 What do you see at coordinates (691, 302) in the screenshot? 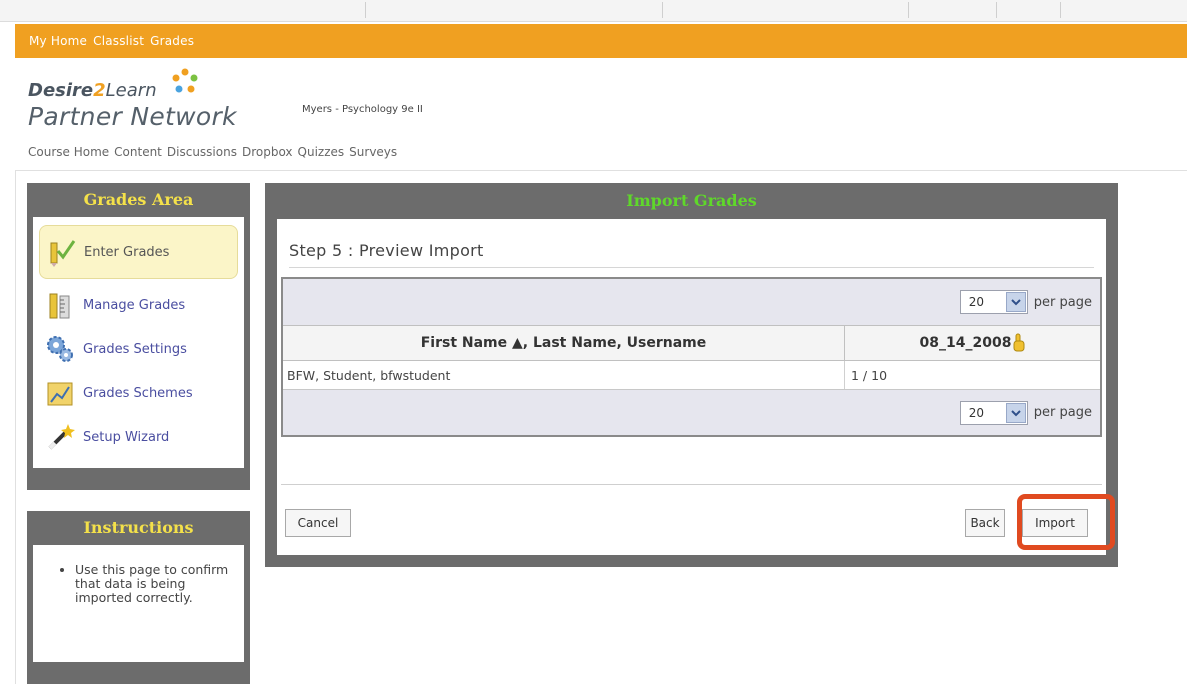
I see `pager-top: 20 per page` at bounding box center [691, 302].